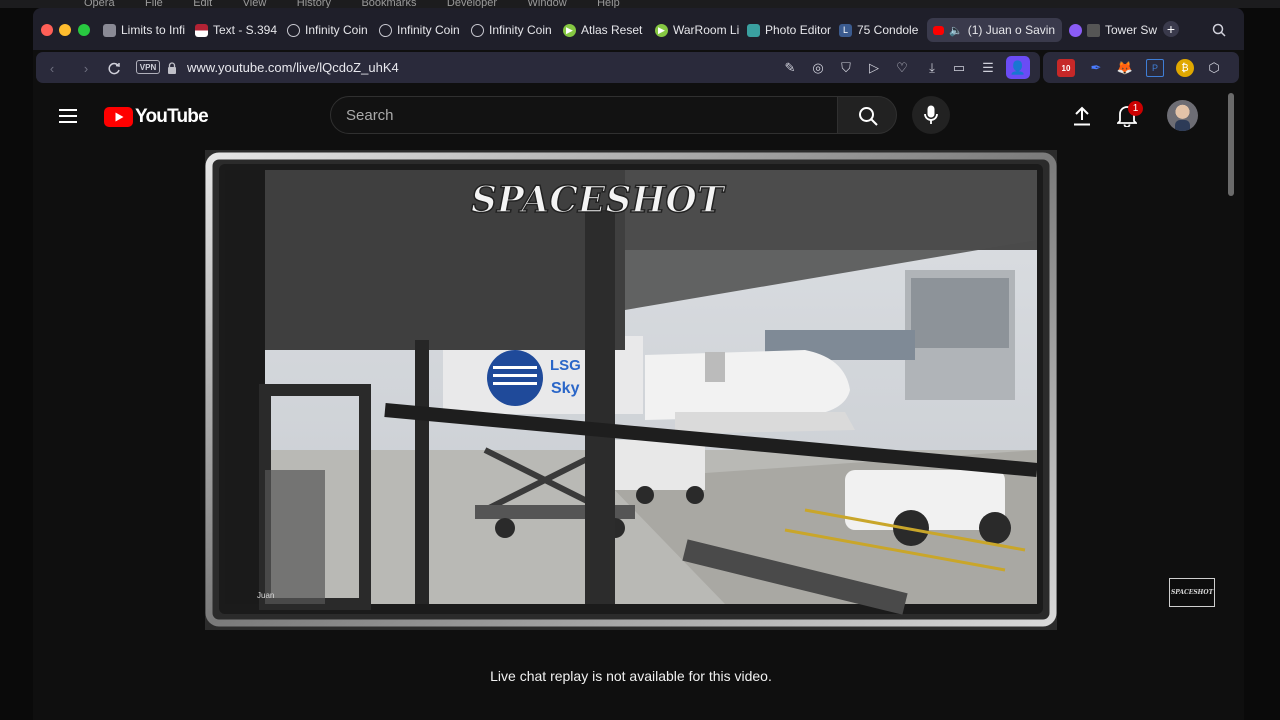  I want to click on tab-atlas-reset: ▶ Atlas Reset, so click(603, 30).